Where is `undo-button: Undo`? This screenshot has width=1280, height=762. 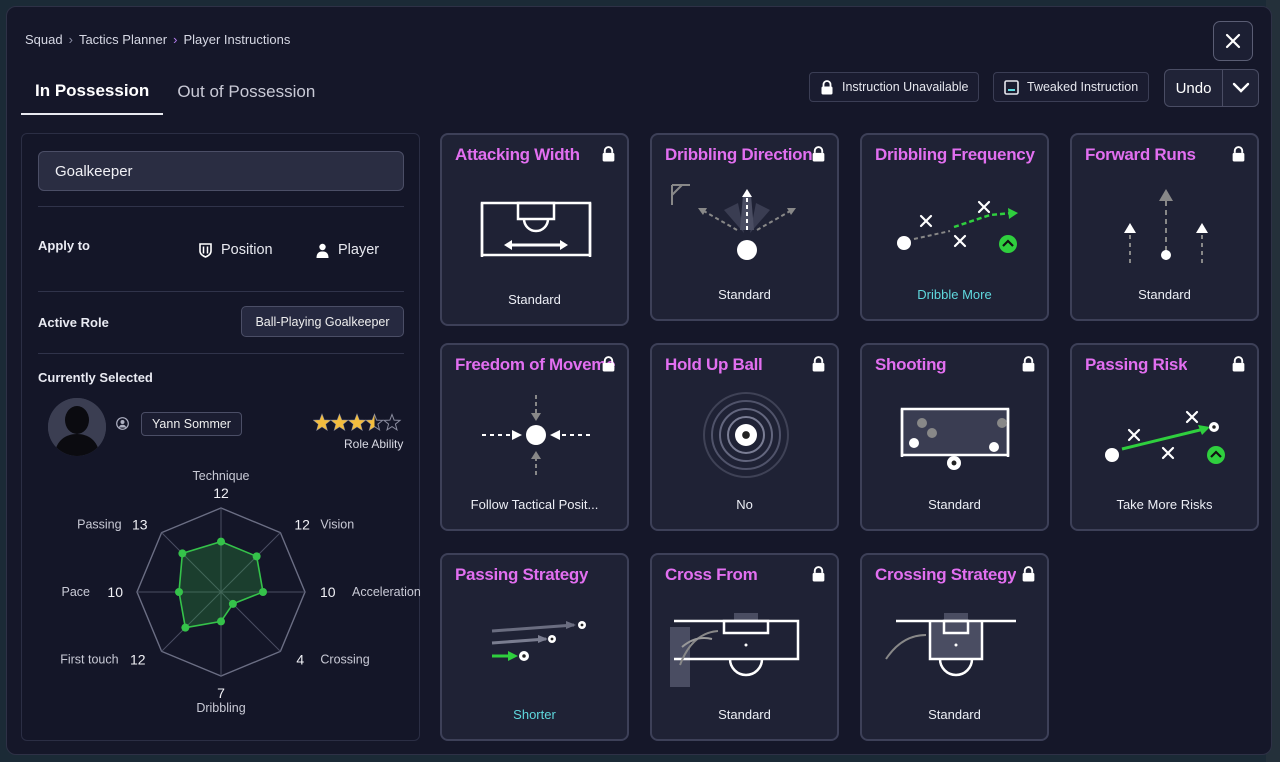
undo-button: Undo is located at coordinates (1194, 88).